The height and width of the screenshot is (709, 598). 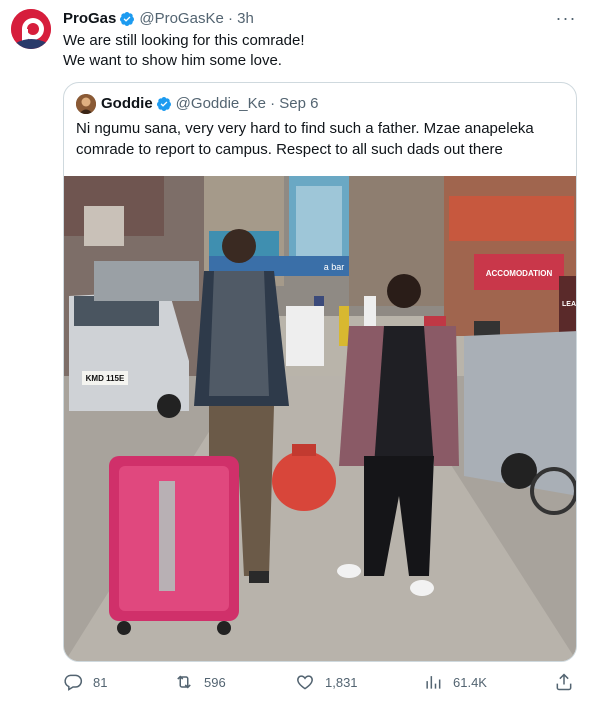 I want to click on quoted-handle-and-time: @Goddie_Ke · Sep 6, so click(x=247, y=103).